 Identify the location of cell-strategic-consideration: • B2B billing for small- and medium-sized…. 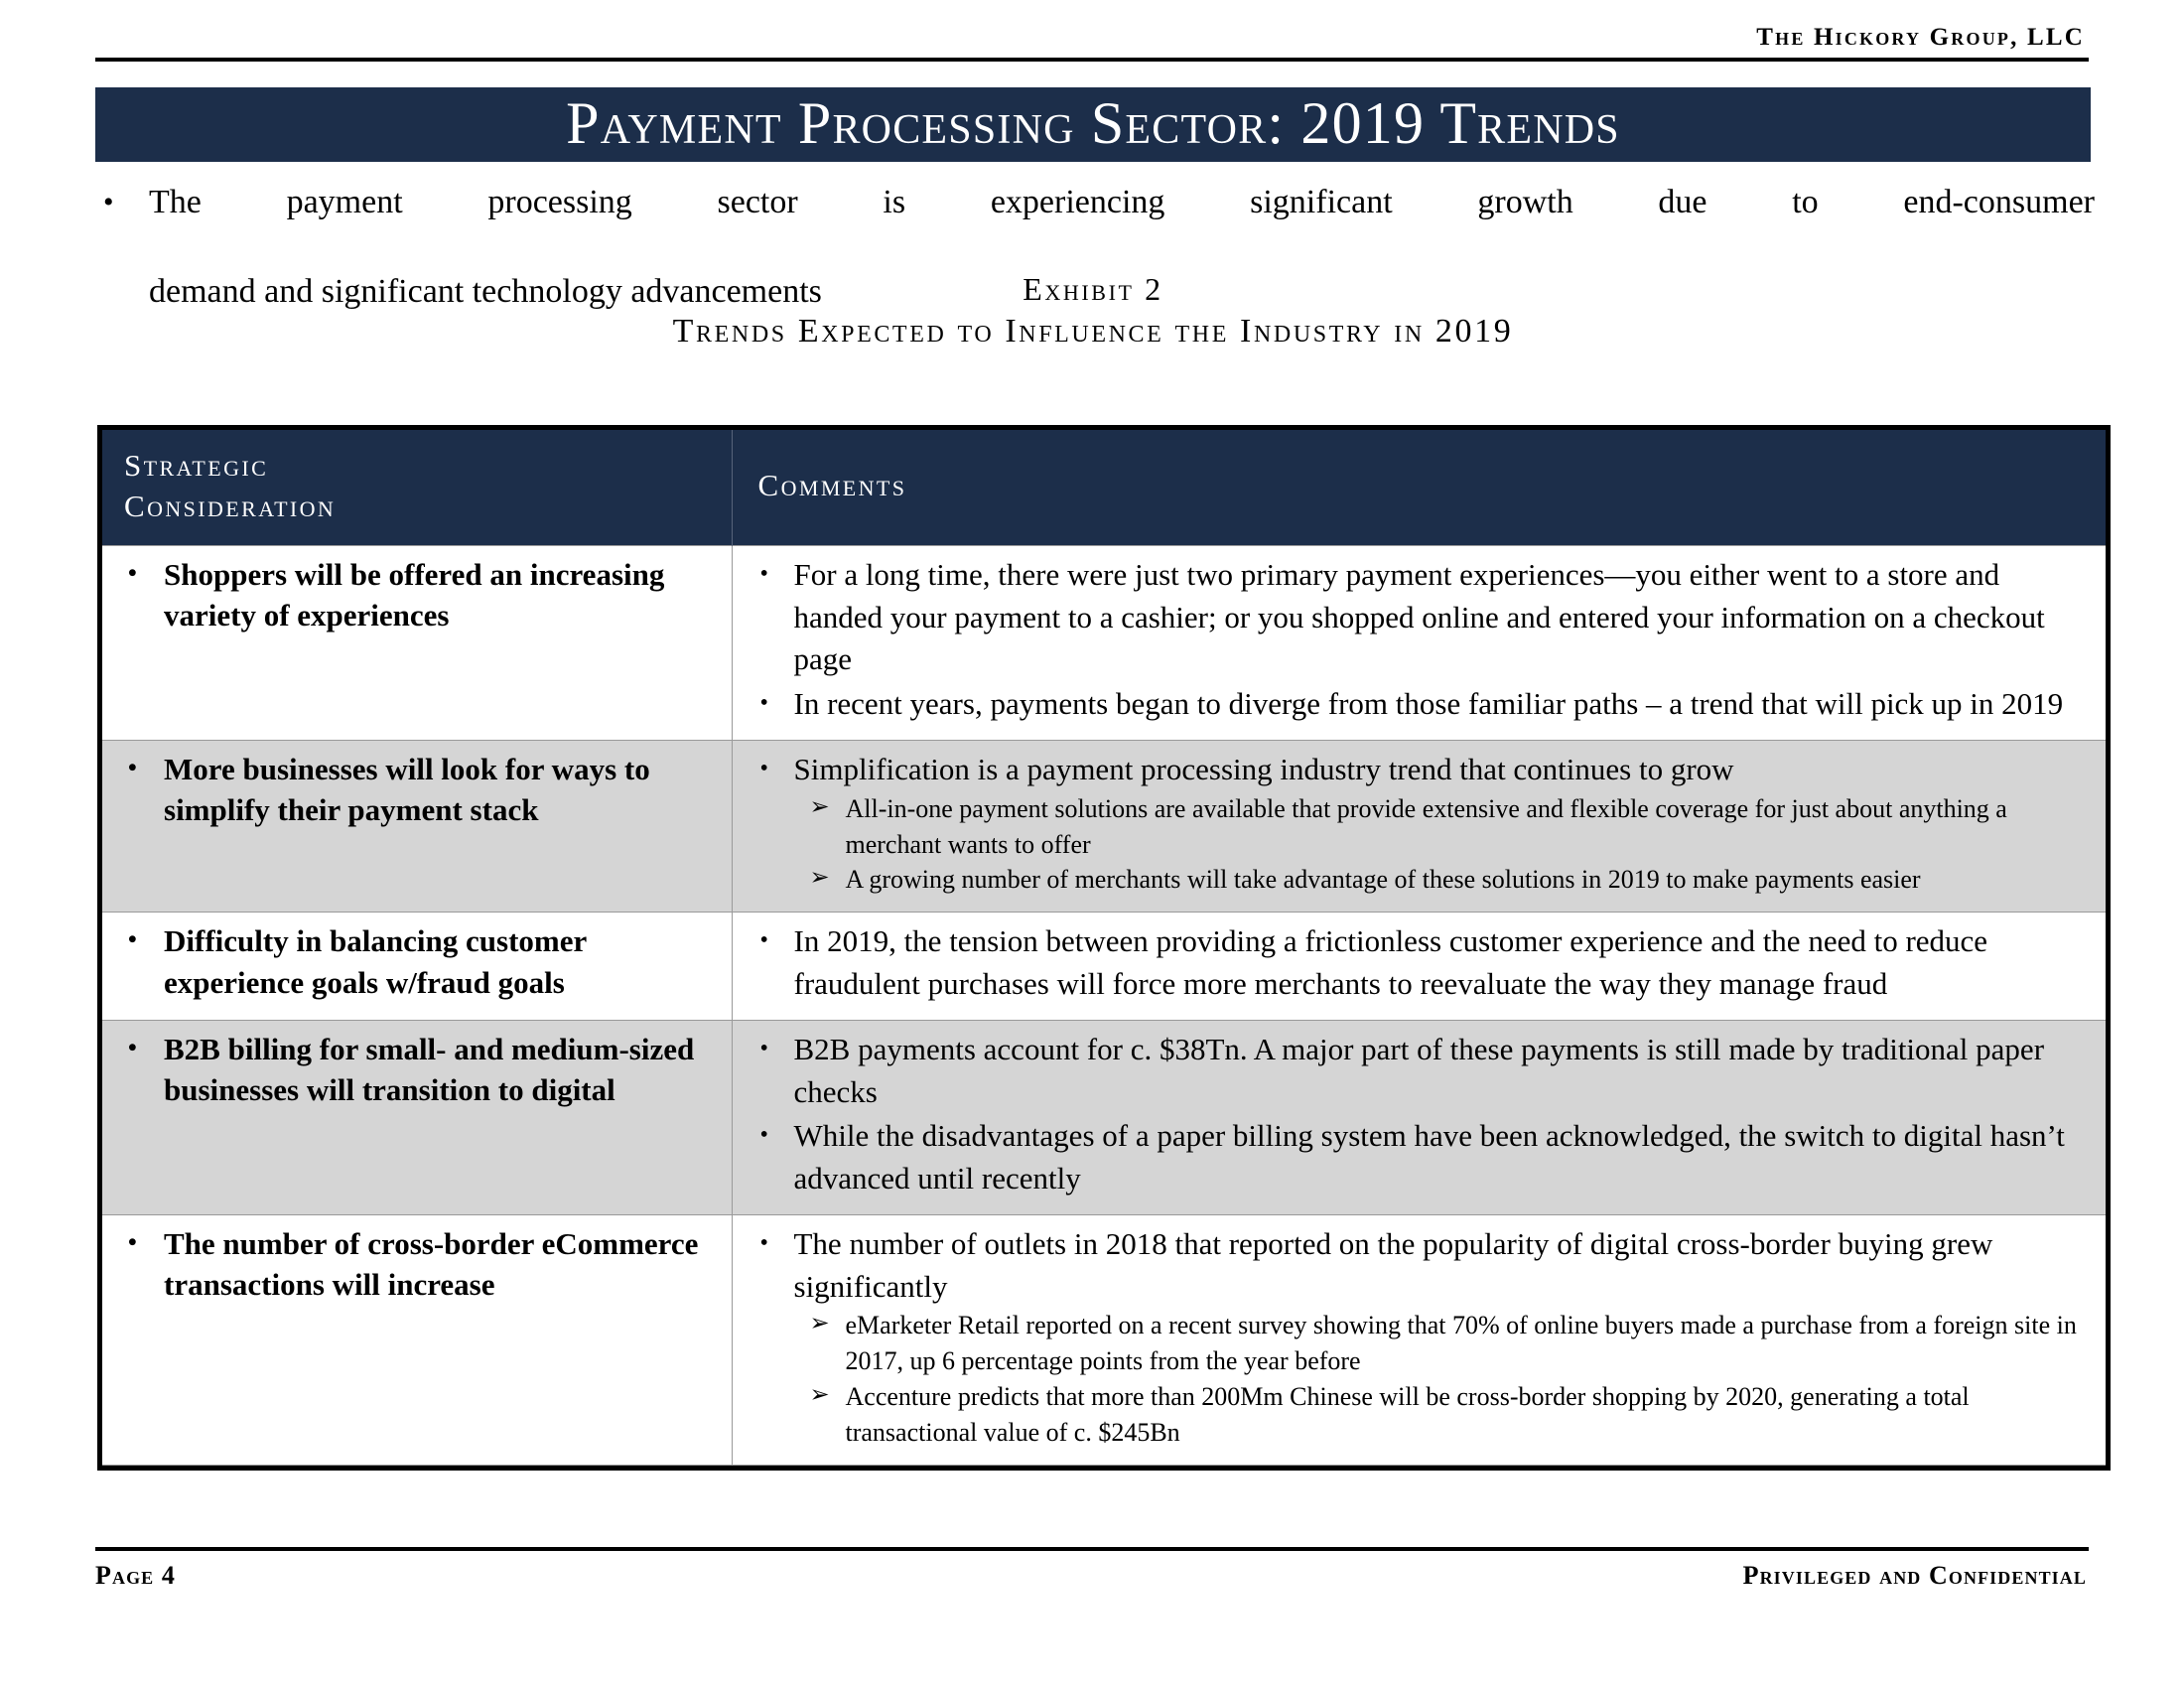
(417, 1117).